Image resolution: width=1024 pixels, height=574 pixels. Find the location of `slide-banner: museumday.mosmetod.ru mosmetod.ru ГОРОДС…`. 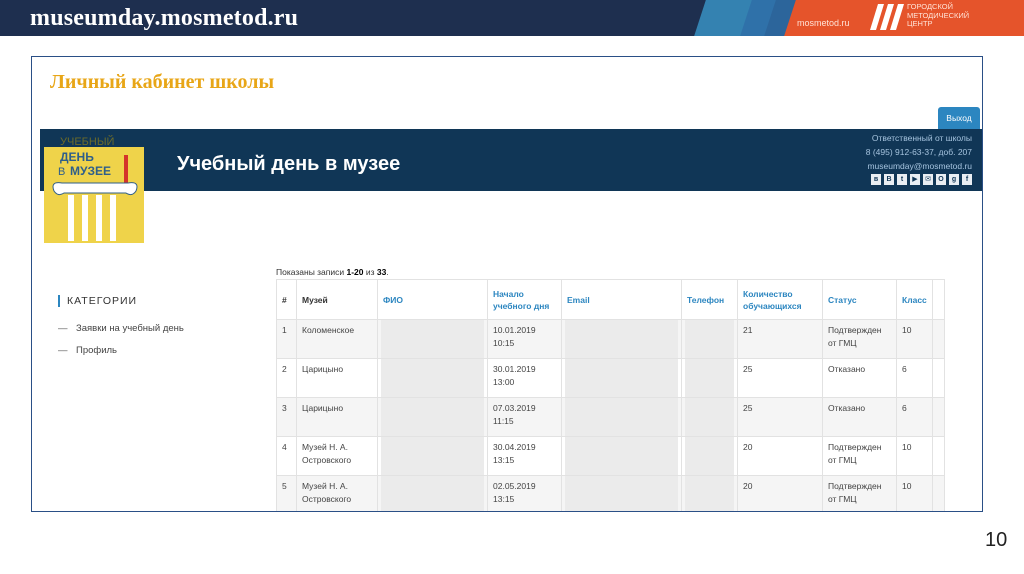

slide-banner: museumday.mosmetod.ru mosmetod.ru ГОРОДС… is located at coordinates (512, 18).